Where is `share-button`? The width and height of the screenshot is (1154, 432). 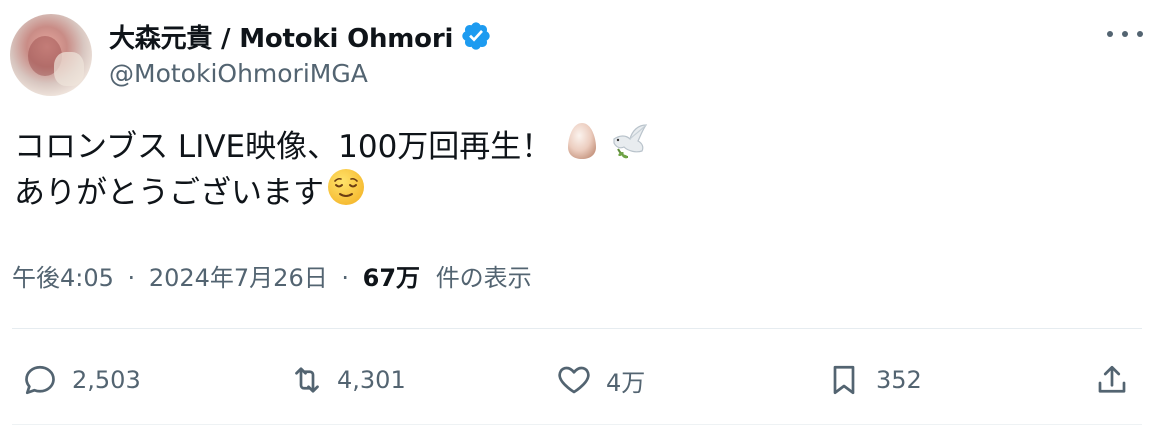
share-button is located at coordinates (1112, 380).